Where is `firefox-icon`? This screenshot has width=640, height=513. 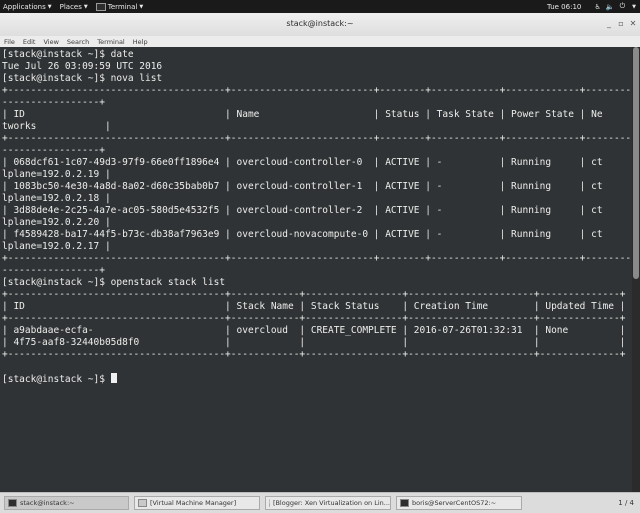 firefox-icon is located at coordinates (269, 503).